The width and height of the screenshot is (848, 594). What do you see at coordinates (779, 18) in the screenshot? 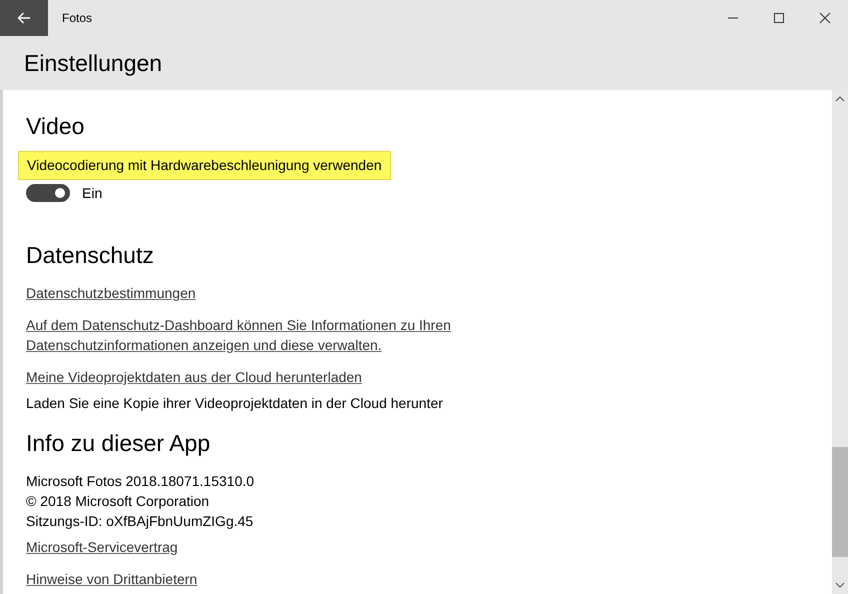
I see `maximize-icon` at bounding box center [779, 18].